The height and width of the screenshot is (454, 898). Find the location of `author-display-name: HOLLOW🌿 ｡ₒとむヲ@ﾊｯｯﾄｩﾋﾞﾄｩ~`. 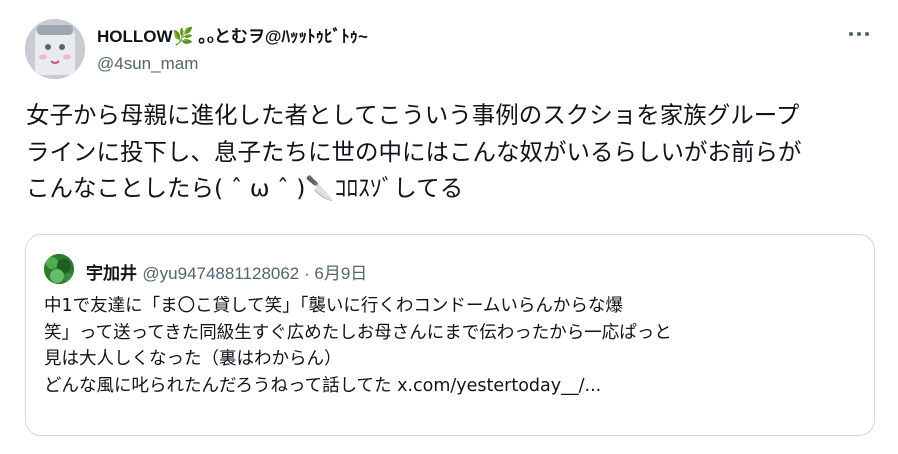

author-display-name: HOLLOW🌿 ｡ₒとむヲ@ﾊｯｯﾄｩﾋﾞﾄｩ~ is located at coordinates (232, 34).